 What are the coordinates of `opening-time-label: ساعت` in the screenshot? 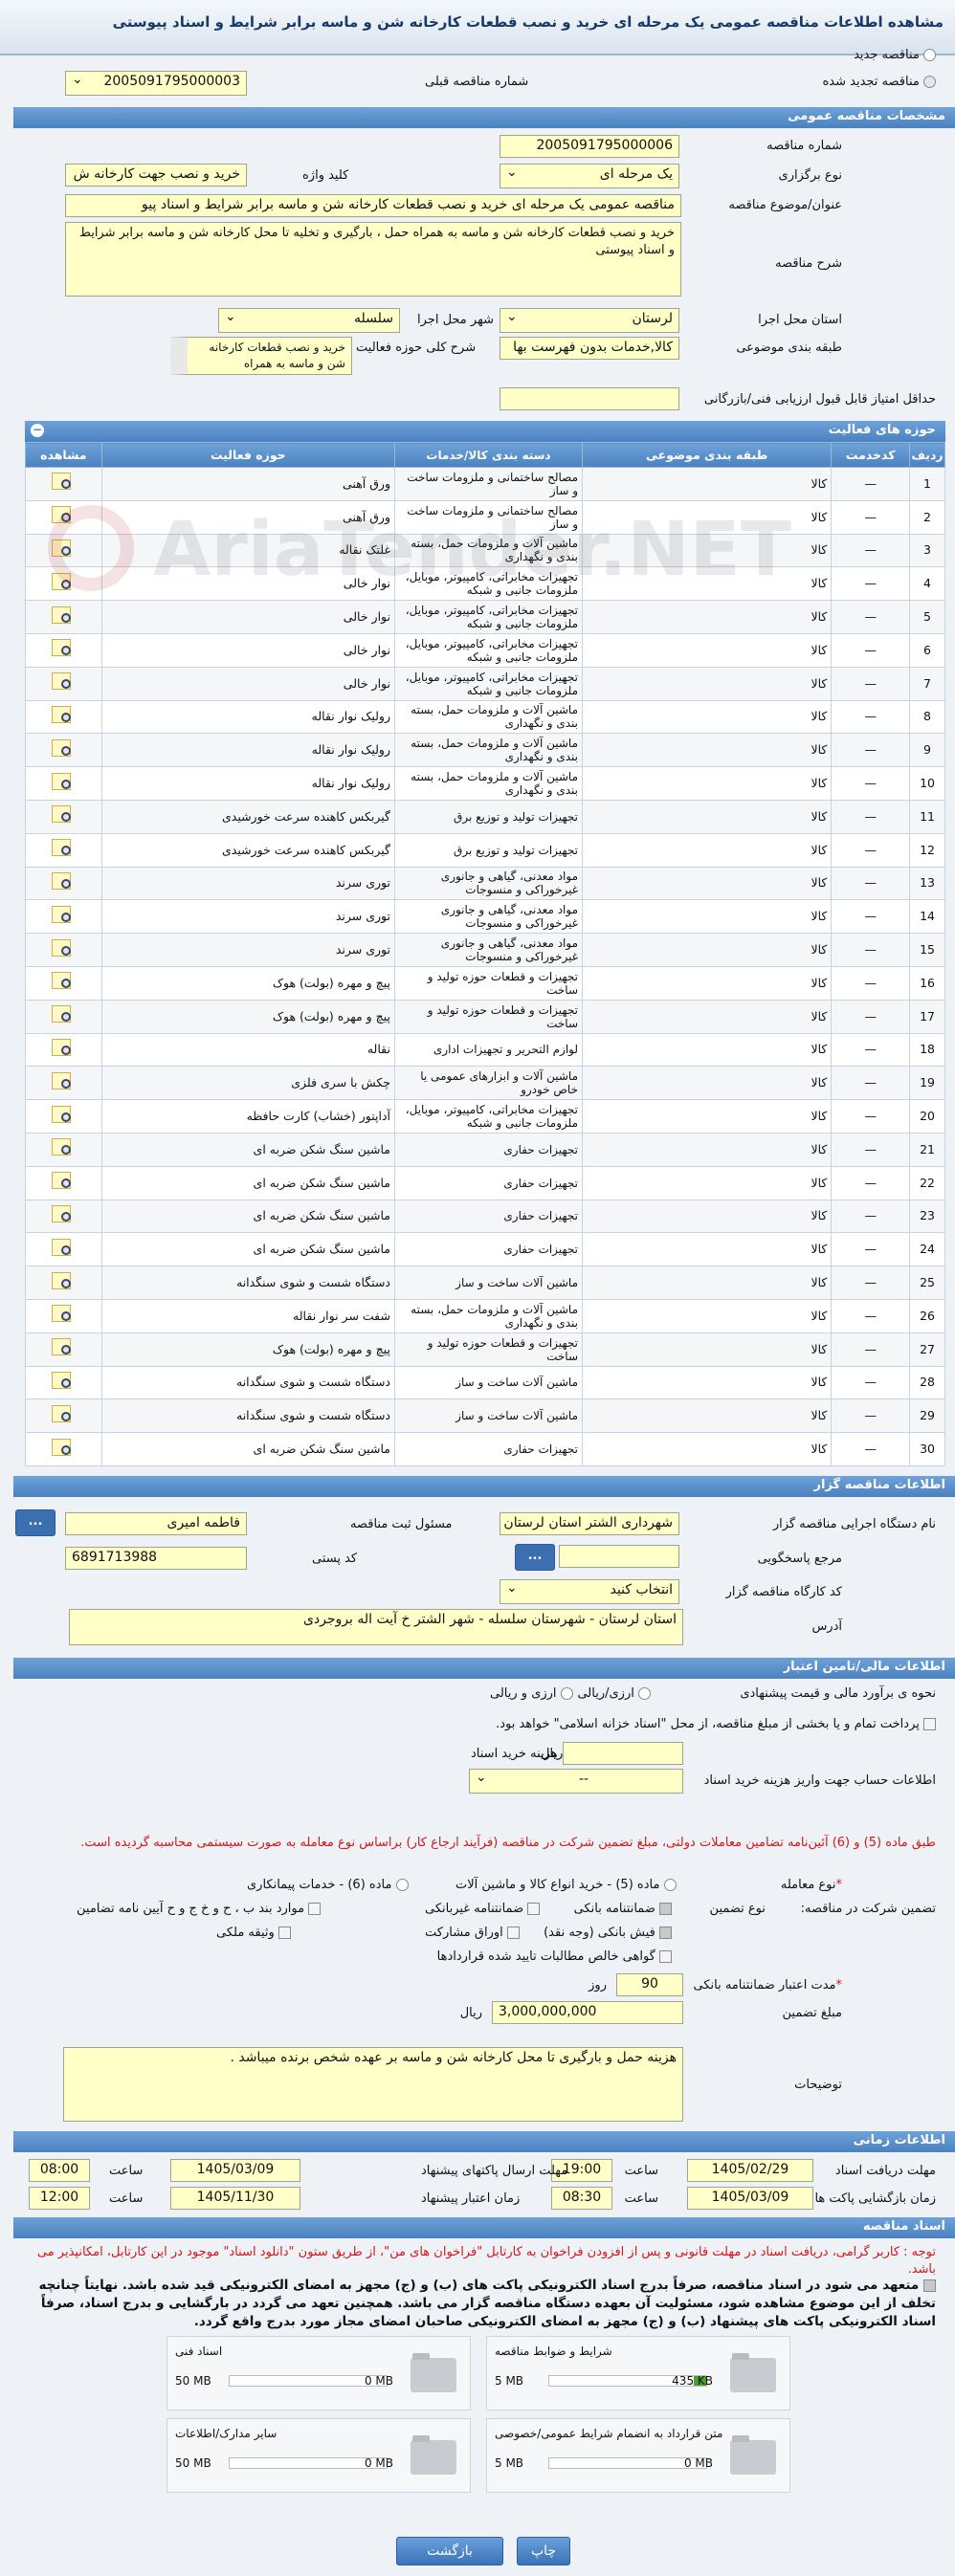 It's located at (641, 2198).